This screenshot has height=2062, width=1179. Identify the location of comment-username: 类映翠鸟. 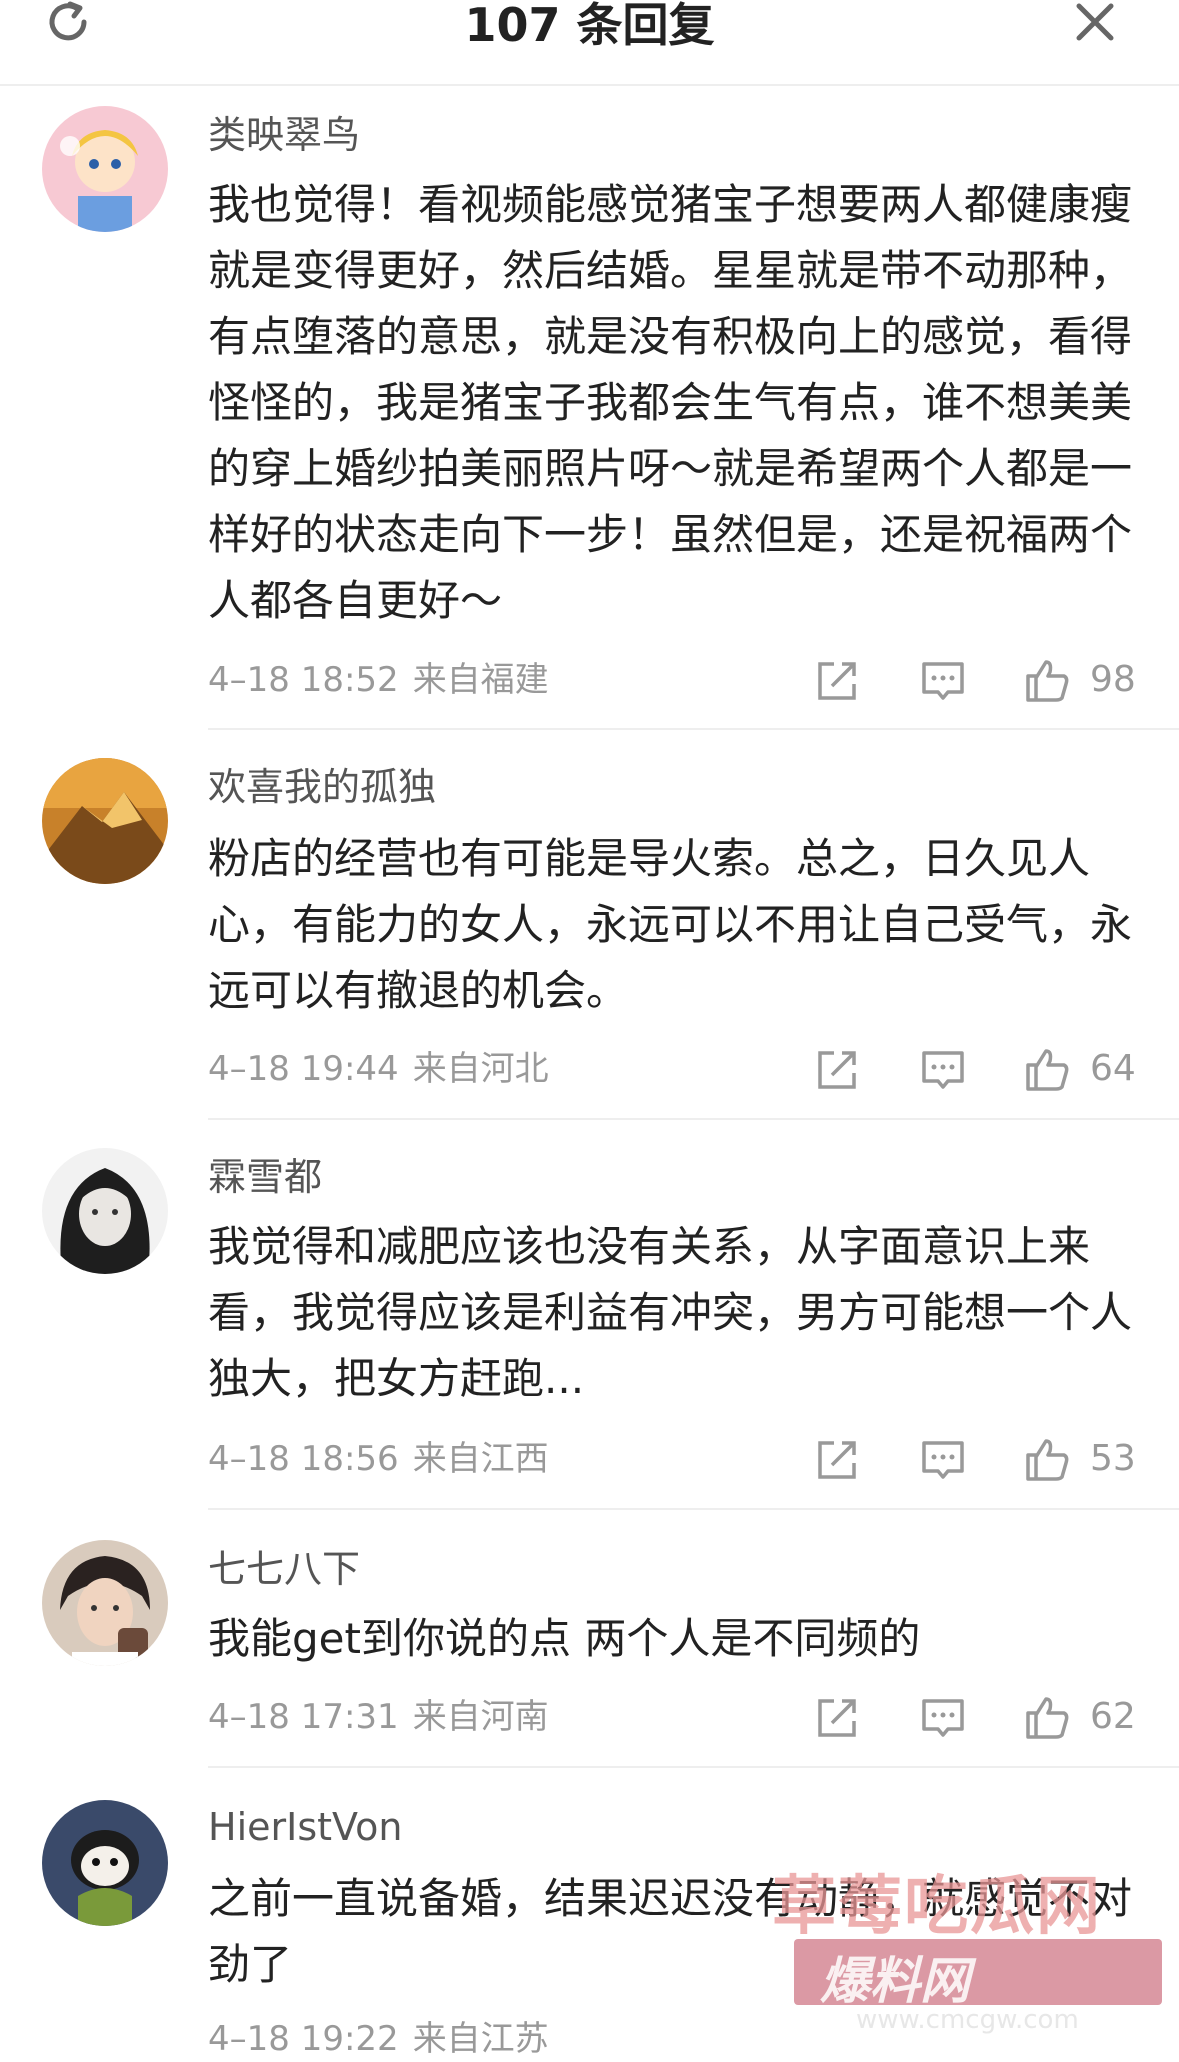
(284, 135).